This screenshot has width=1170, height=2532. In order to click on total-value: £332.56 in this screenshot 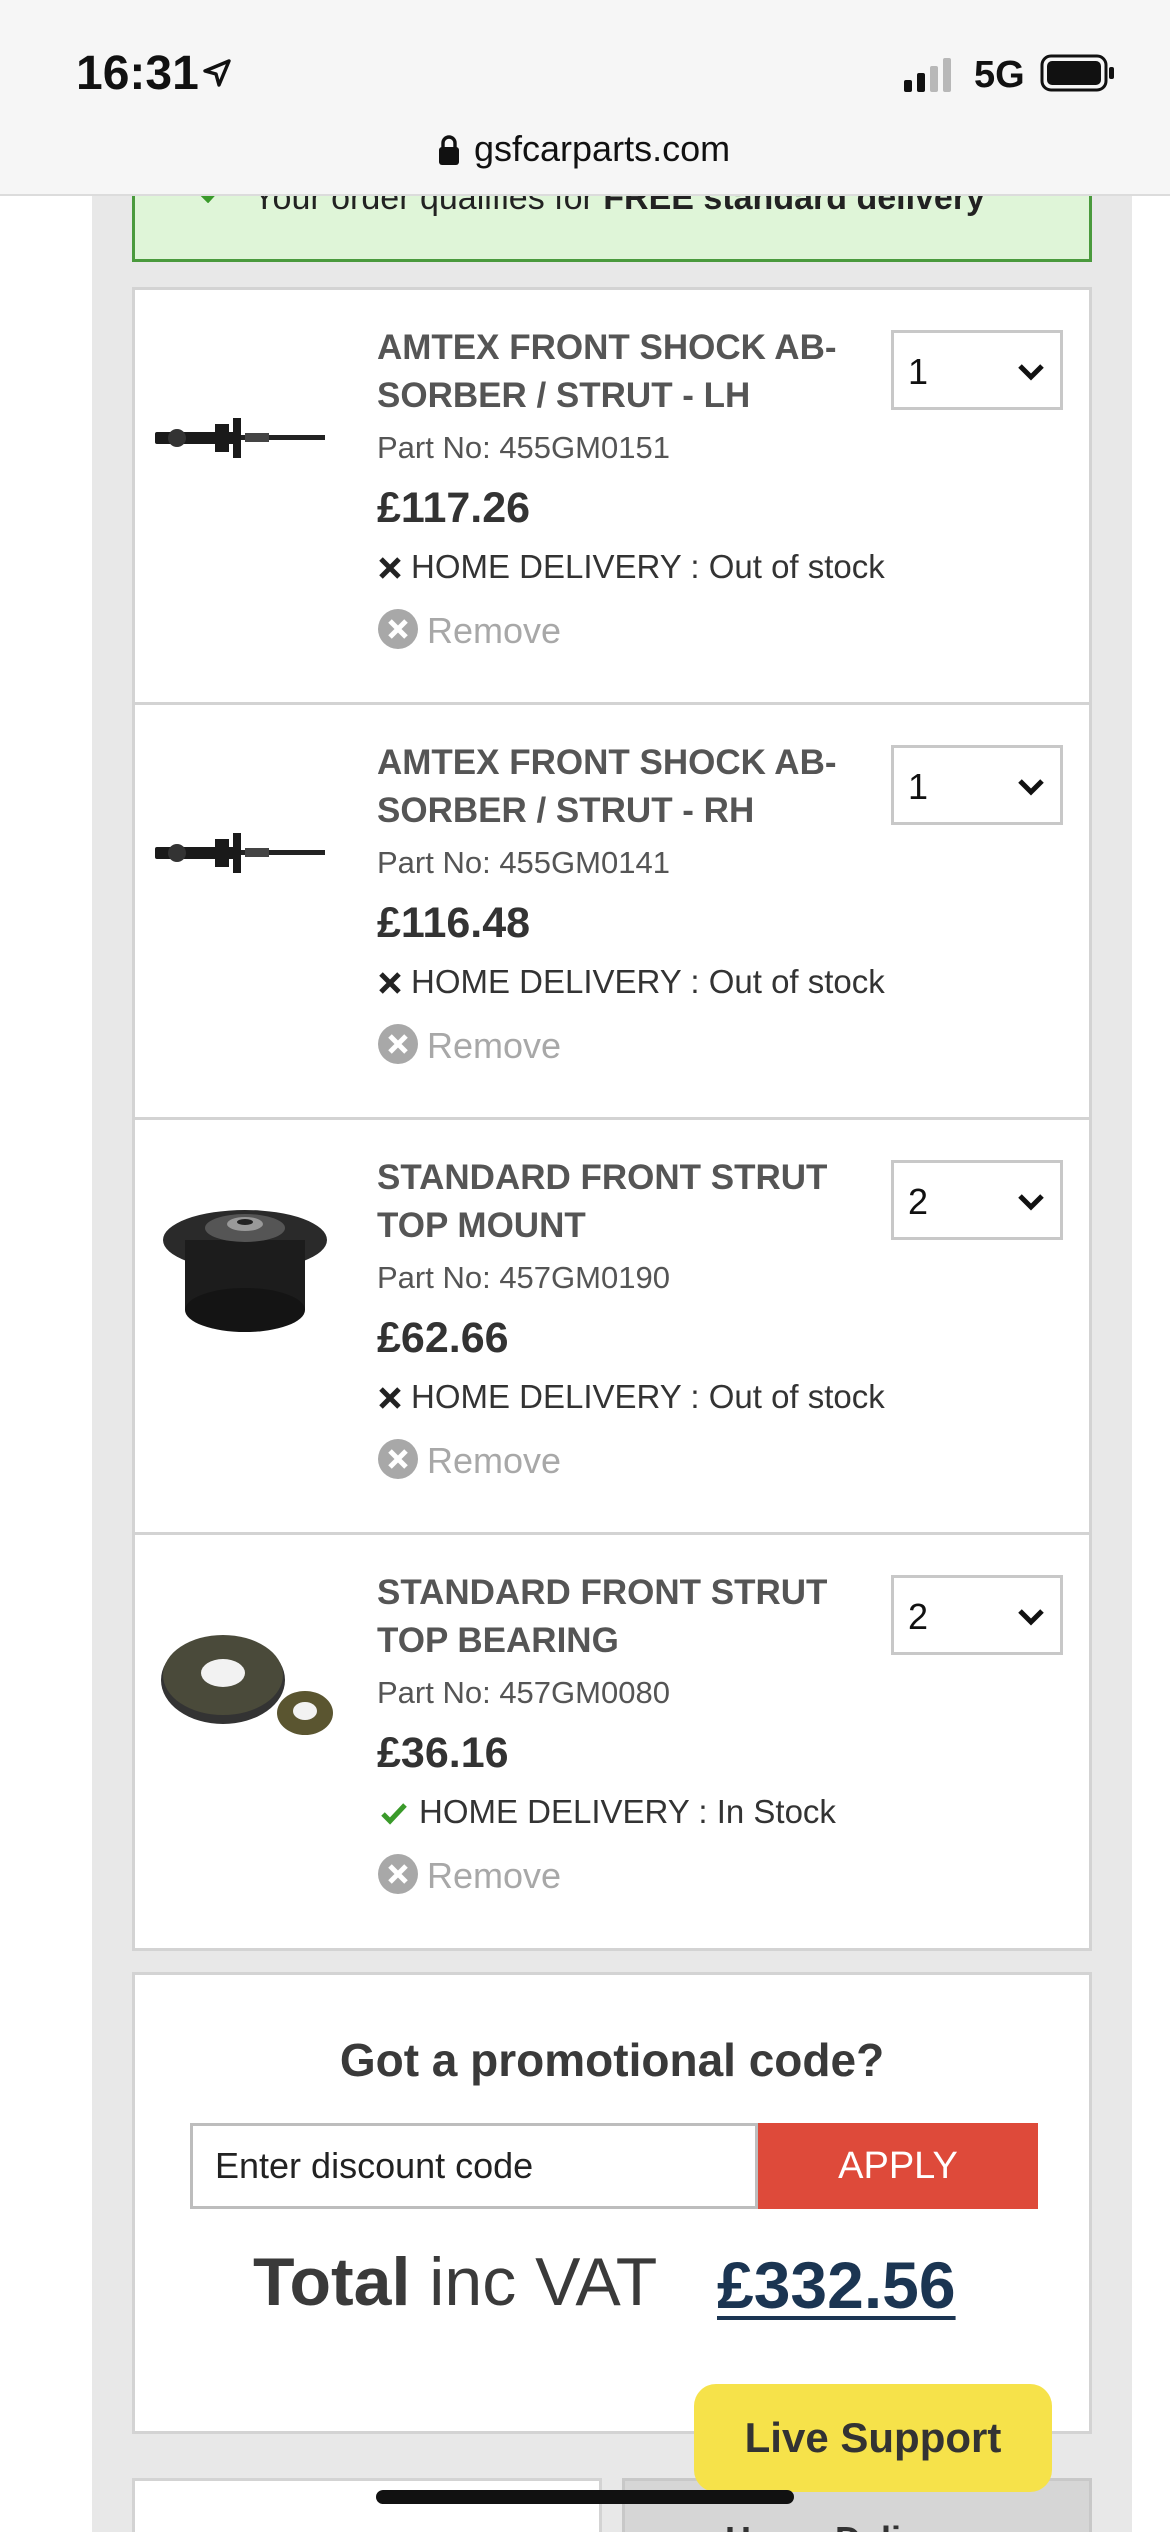, I will do `click(836, 2285)`.